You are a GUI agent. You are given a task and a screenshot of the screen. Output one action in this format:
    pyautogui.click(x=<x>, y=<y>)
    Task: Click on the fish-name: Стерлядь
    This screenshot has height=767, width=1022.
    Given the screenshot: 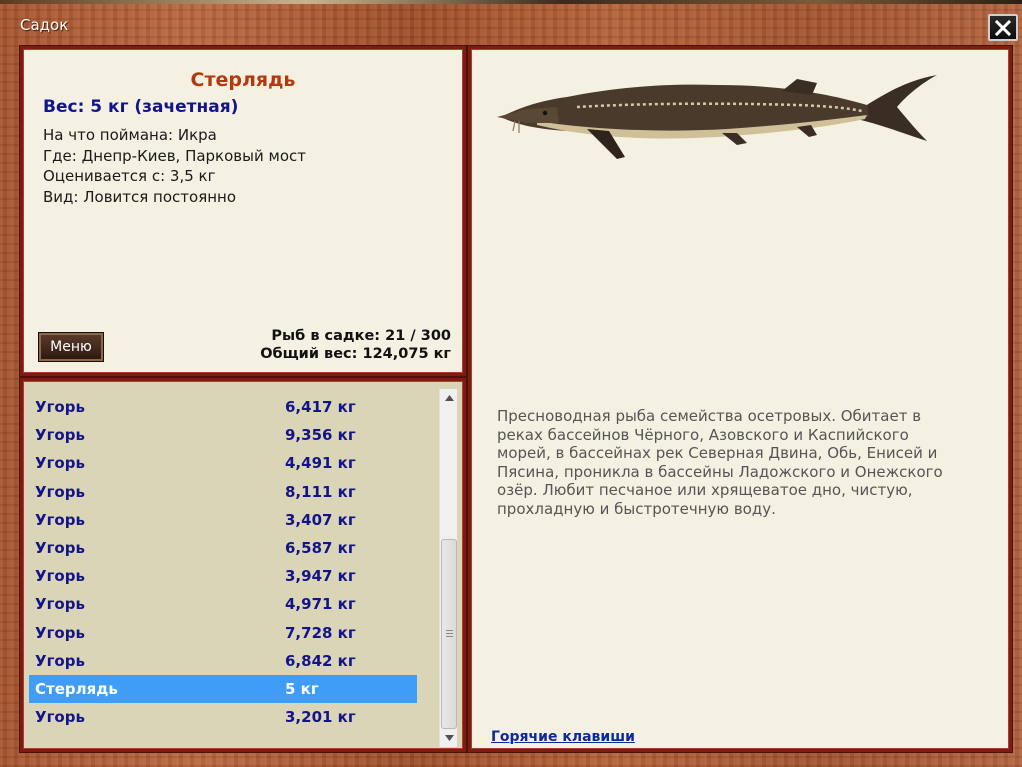 What is the action you would take?
    pyautogui.click(x=243, y=80)
    